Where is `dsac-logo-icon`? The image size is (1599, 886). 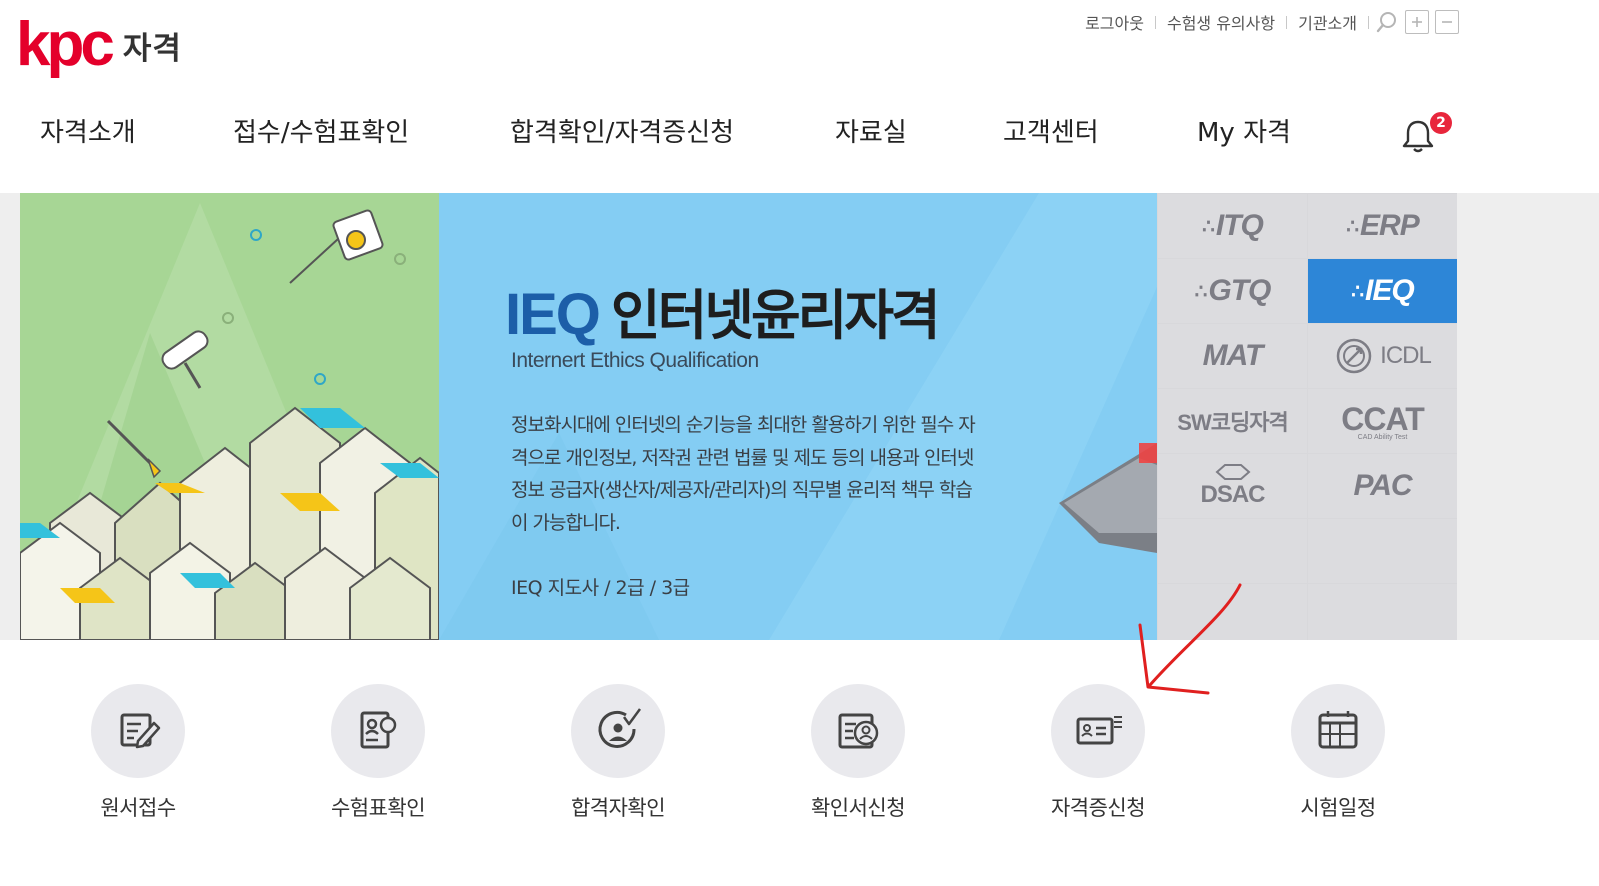 dsac-logo-icon is located at coordinates (1232, 472).